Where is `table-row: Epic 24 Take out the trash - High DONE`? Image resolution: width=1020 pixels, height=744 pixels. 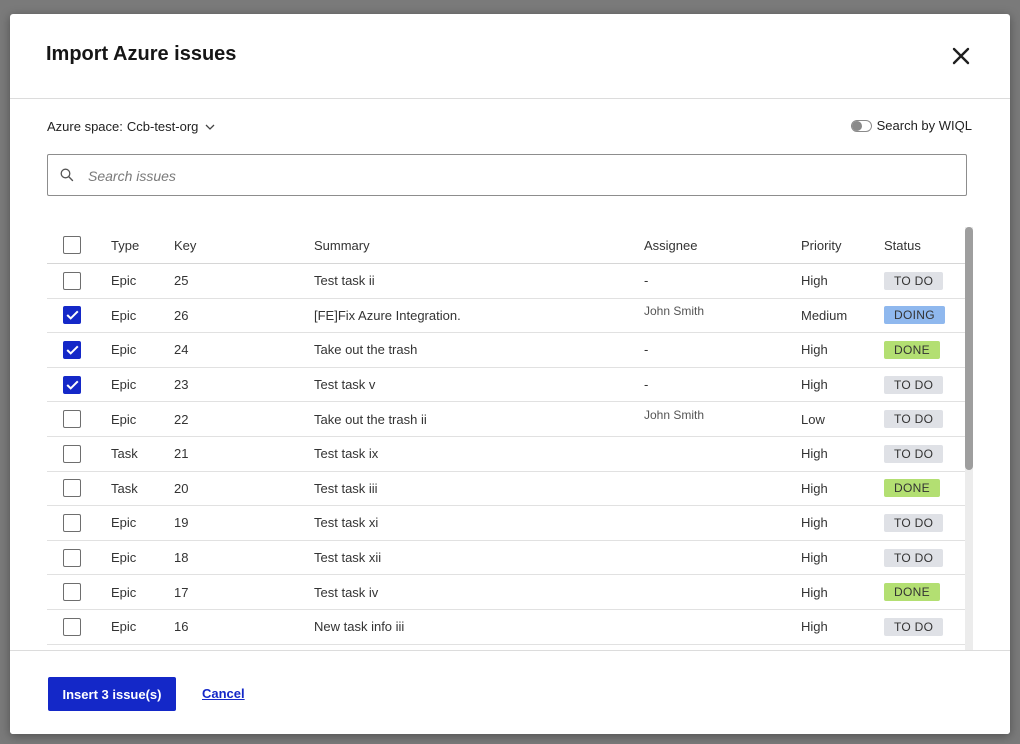
table-row: Epic 24 Take out the trash - High DONE is located at coordinates (506, 350).